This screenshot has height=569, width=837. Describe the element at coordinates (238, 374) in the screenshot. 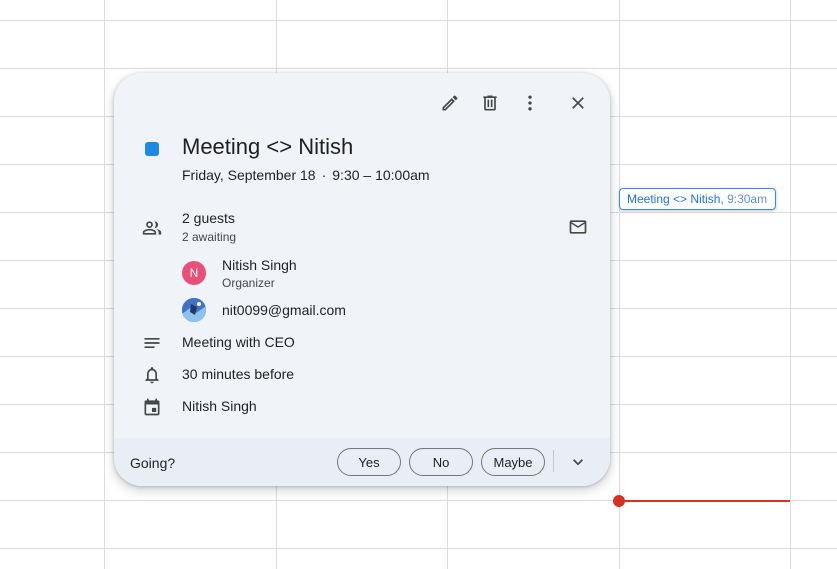

I see `event-reminder: 30 minutes before` at that location.